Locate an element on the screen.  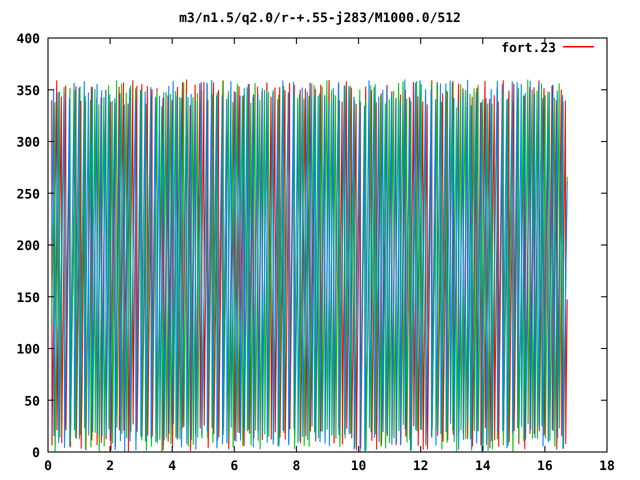
y-tick-label: 350 is located at coordinates (28, 91).